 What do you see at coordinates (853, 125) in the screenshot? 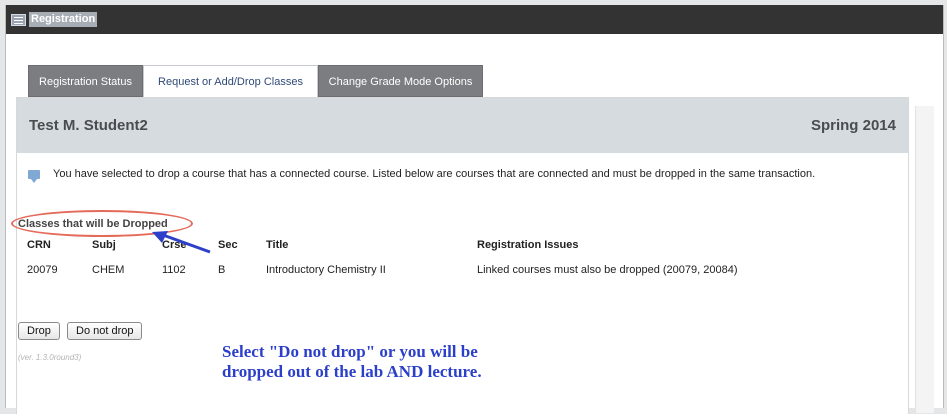
I see `term-label: Spring 2014` at bounding box center [853, 125].